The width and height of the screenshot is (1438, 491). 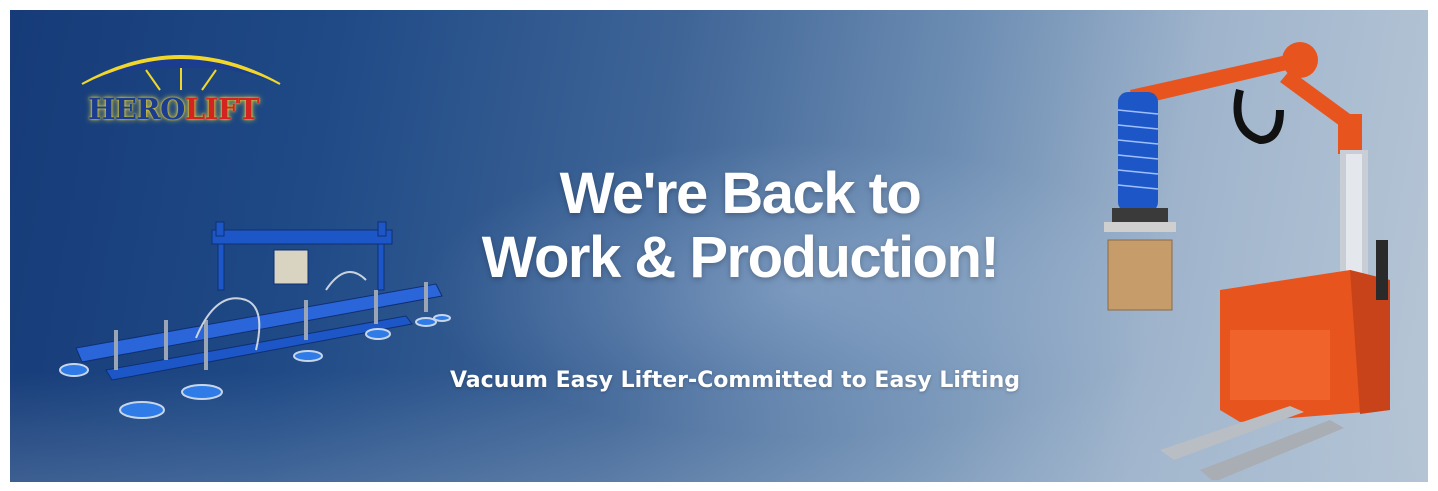 What do you see at coordinates (181, 87) in the screenshot?
I see `herolift-logo: HEROLIFT` at bounding box center [181, 87].